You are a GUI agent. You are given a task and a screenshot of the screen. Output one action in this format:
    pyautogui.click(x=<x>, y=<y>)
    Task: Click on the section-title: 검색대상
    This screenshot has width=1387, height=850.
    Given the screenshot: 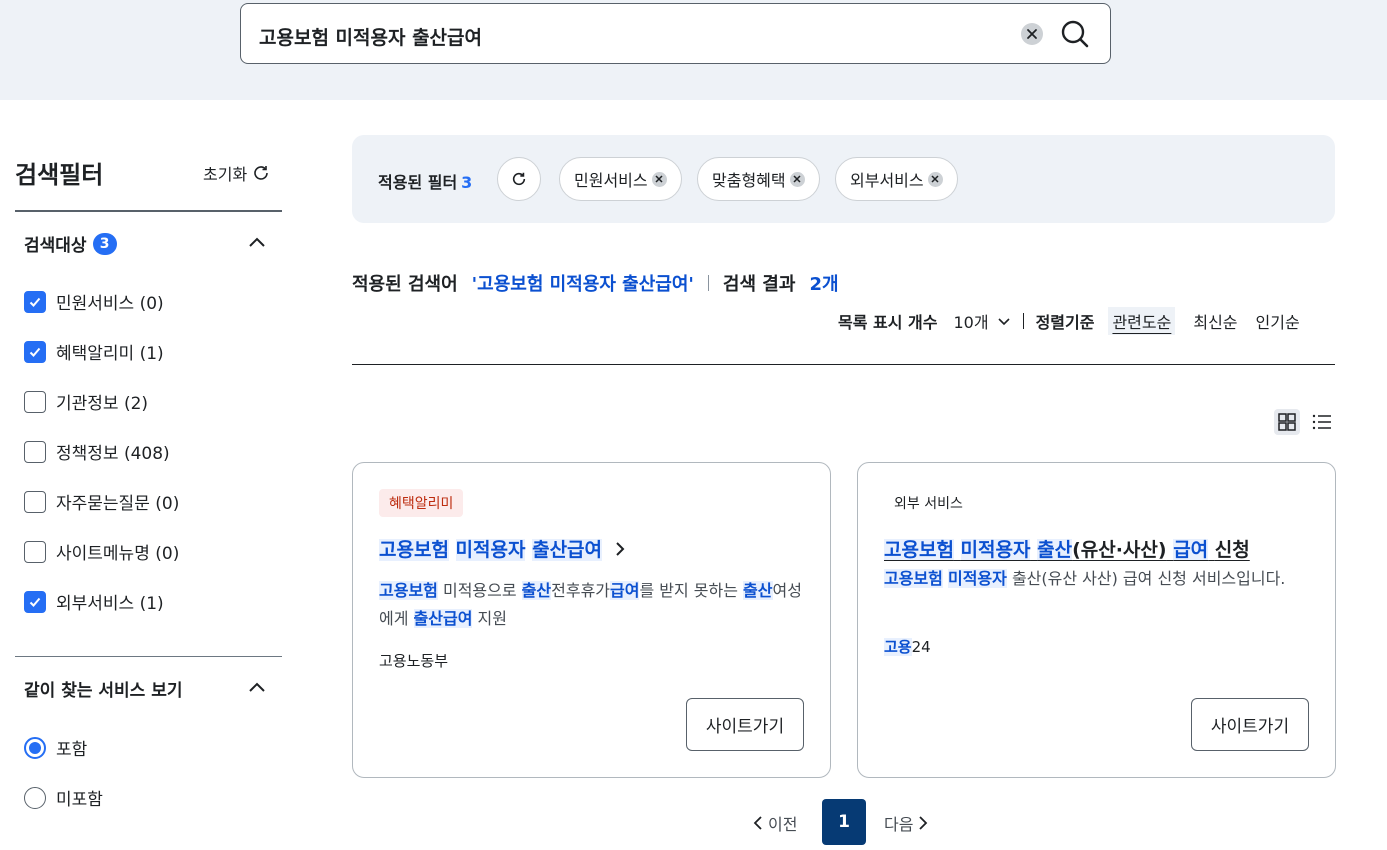 What is the action you would take?
    pyautogui.click(x=55, y=246)
    